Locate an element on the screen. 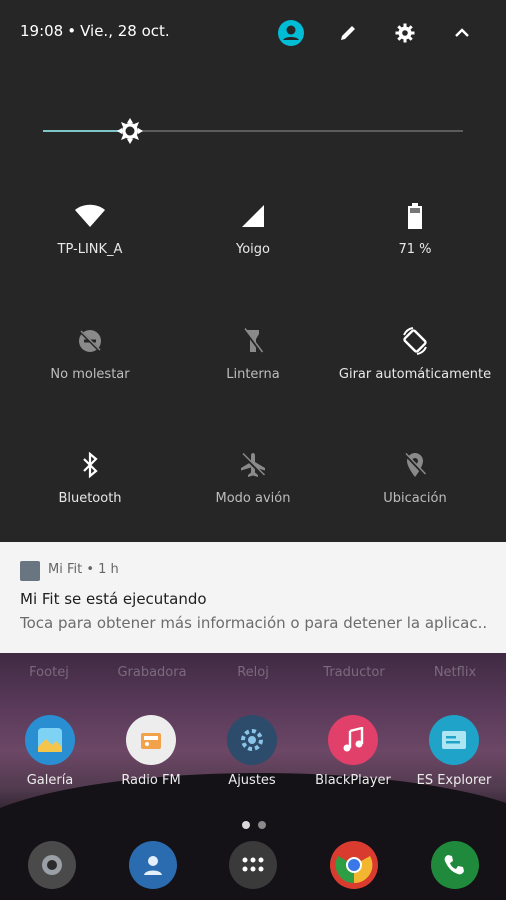 The height and width of the screenshot is (900, 506). app-es-explorer: ES Explorer is located at coordinates (454, 751).